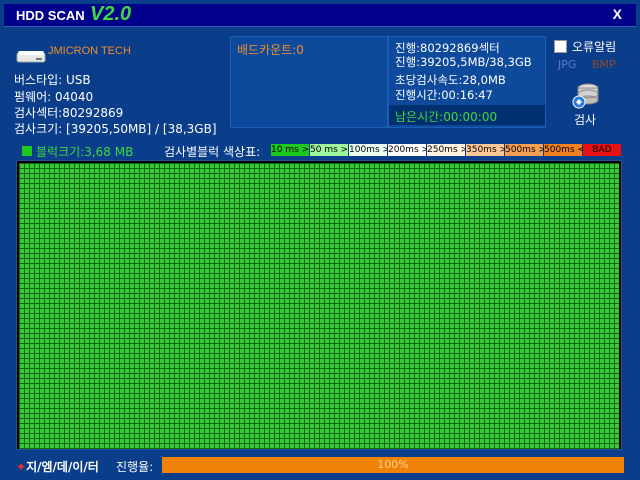 The height and width of the screenshot is (480, 640). I want to click on legend-item: 500ms <, so click(565, 150).